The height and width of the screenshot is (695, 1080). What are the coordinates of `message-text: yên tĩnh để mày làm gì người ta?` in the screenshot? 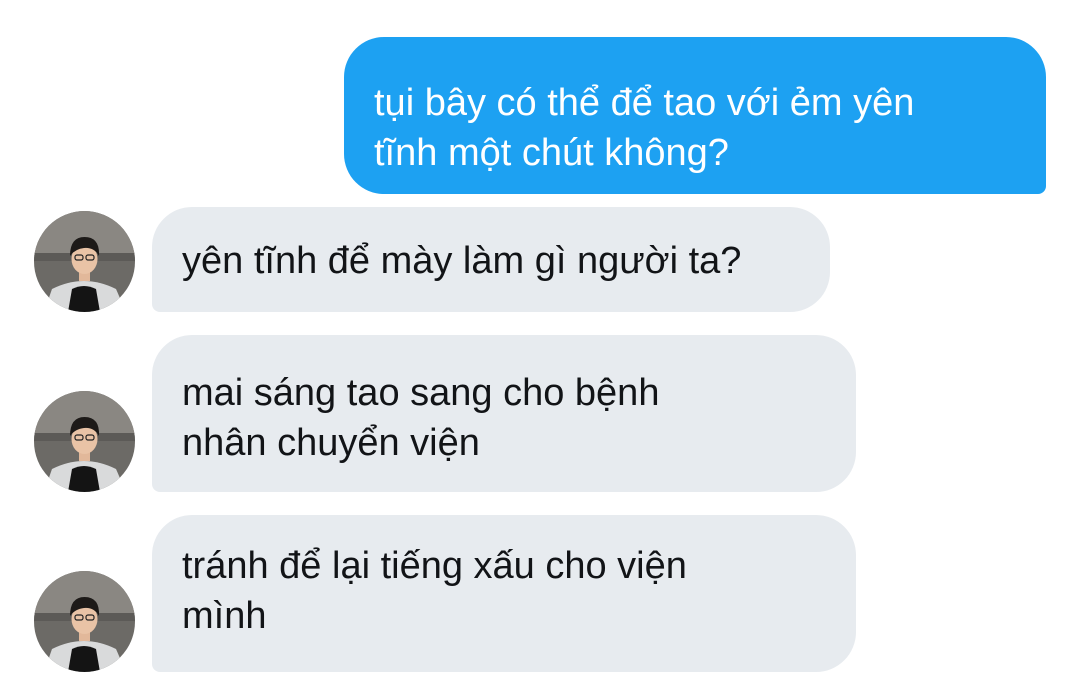 It's located at (462, 261).